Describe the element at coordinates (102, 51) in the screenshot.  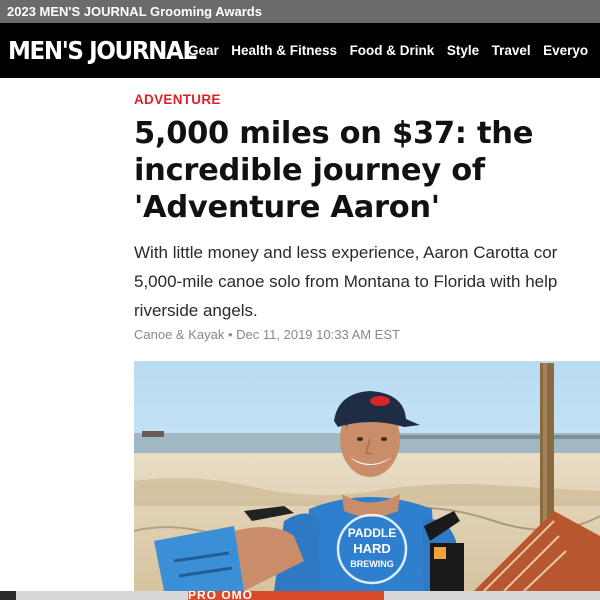
I see `site-logo: MEN'S JOURNAL` at that location.